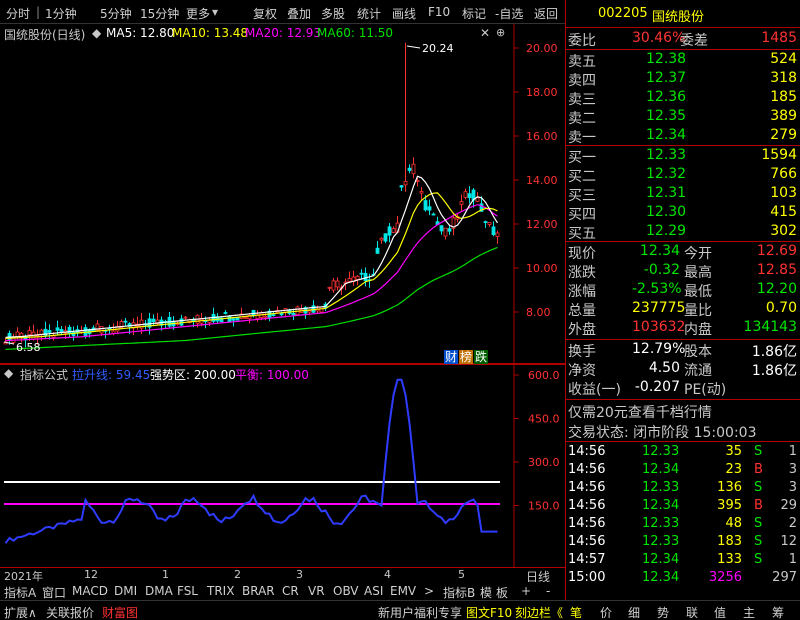 Image resolution: width=800 pixels, height=620 pixels. What do you see at coordinates (683, 194) in the screenshot?
I see `bid-row: 买三 12.31 103` at bounding box center [683, 194].